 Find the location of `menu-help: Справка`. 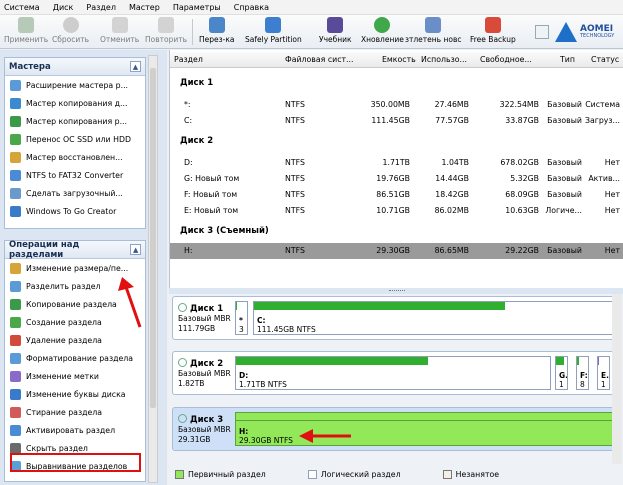

menu-help: Справка is located at coordinates (251, 7).